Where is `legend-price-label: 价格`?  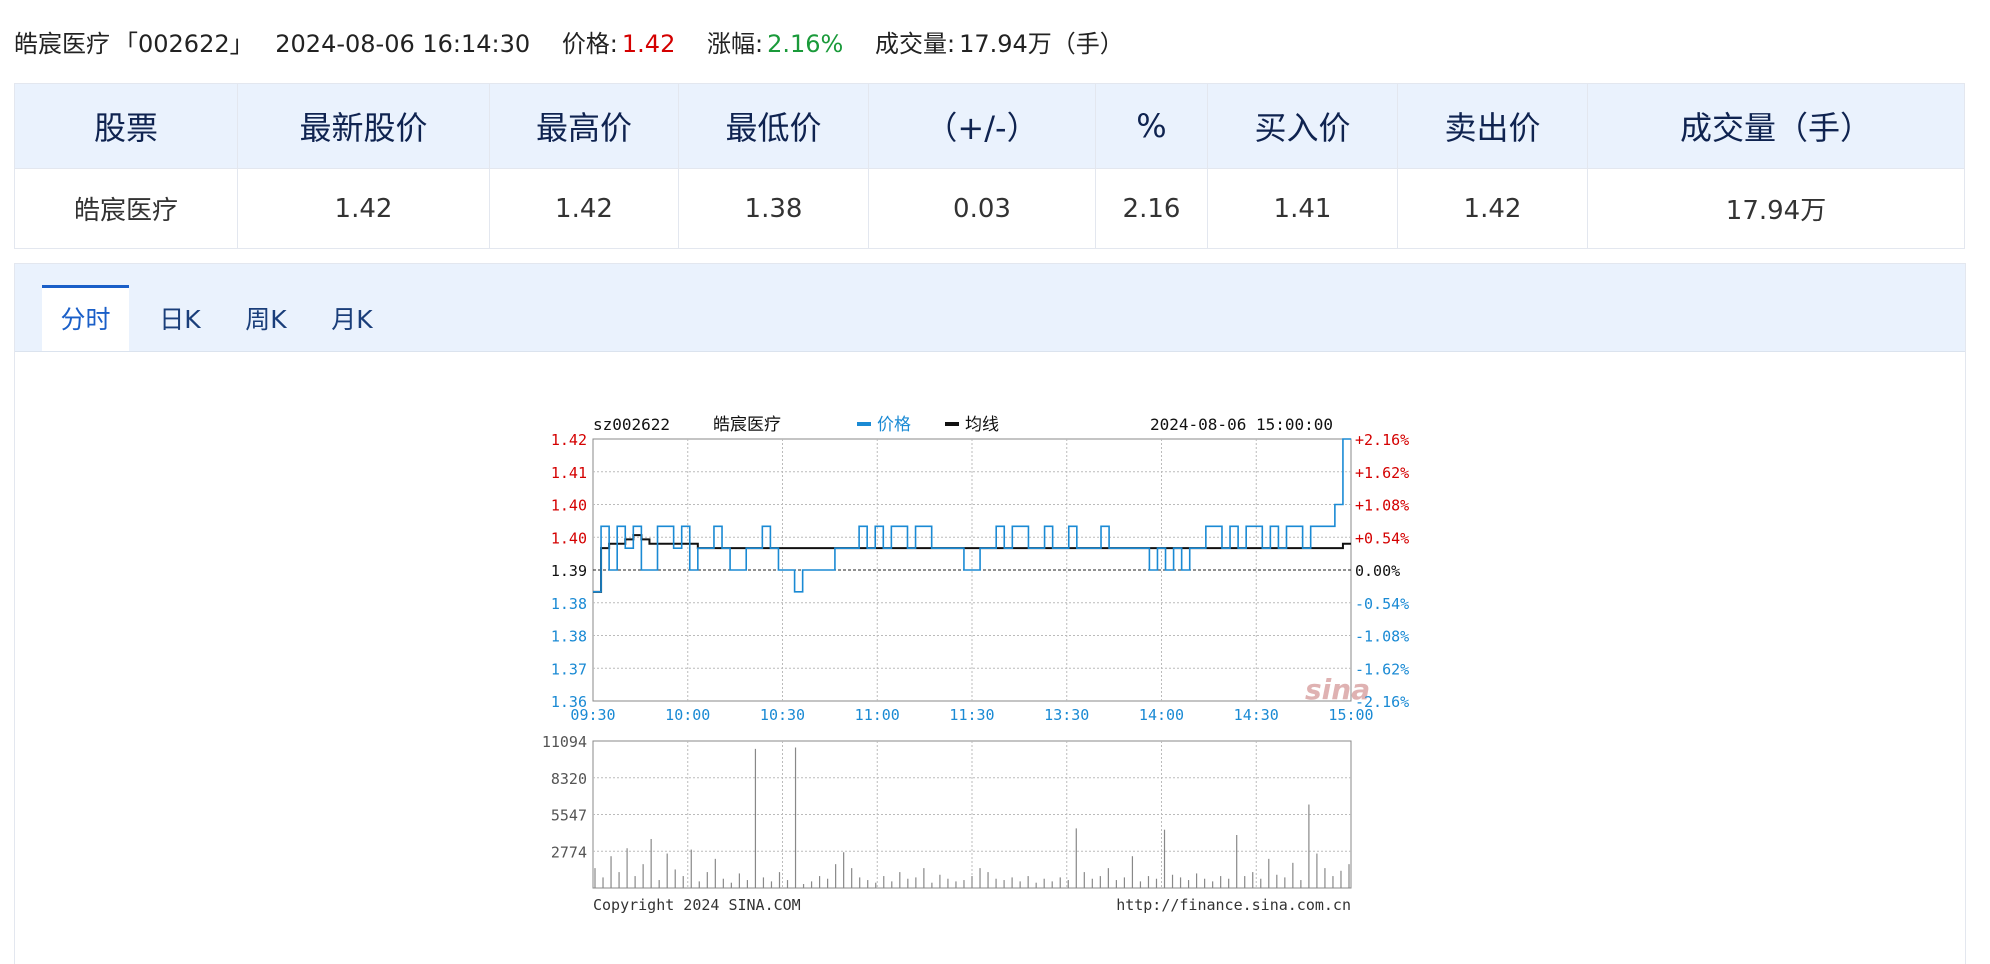 legend-price-label: 价格 is located at coordinates (894, 425).